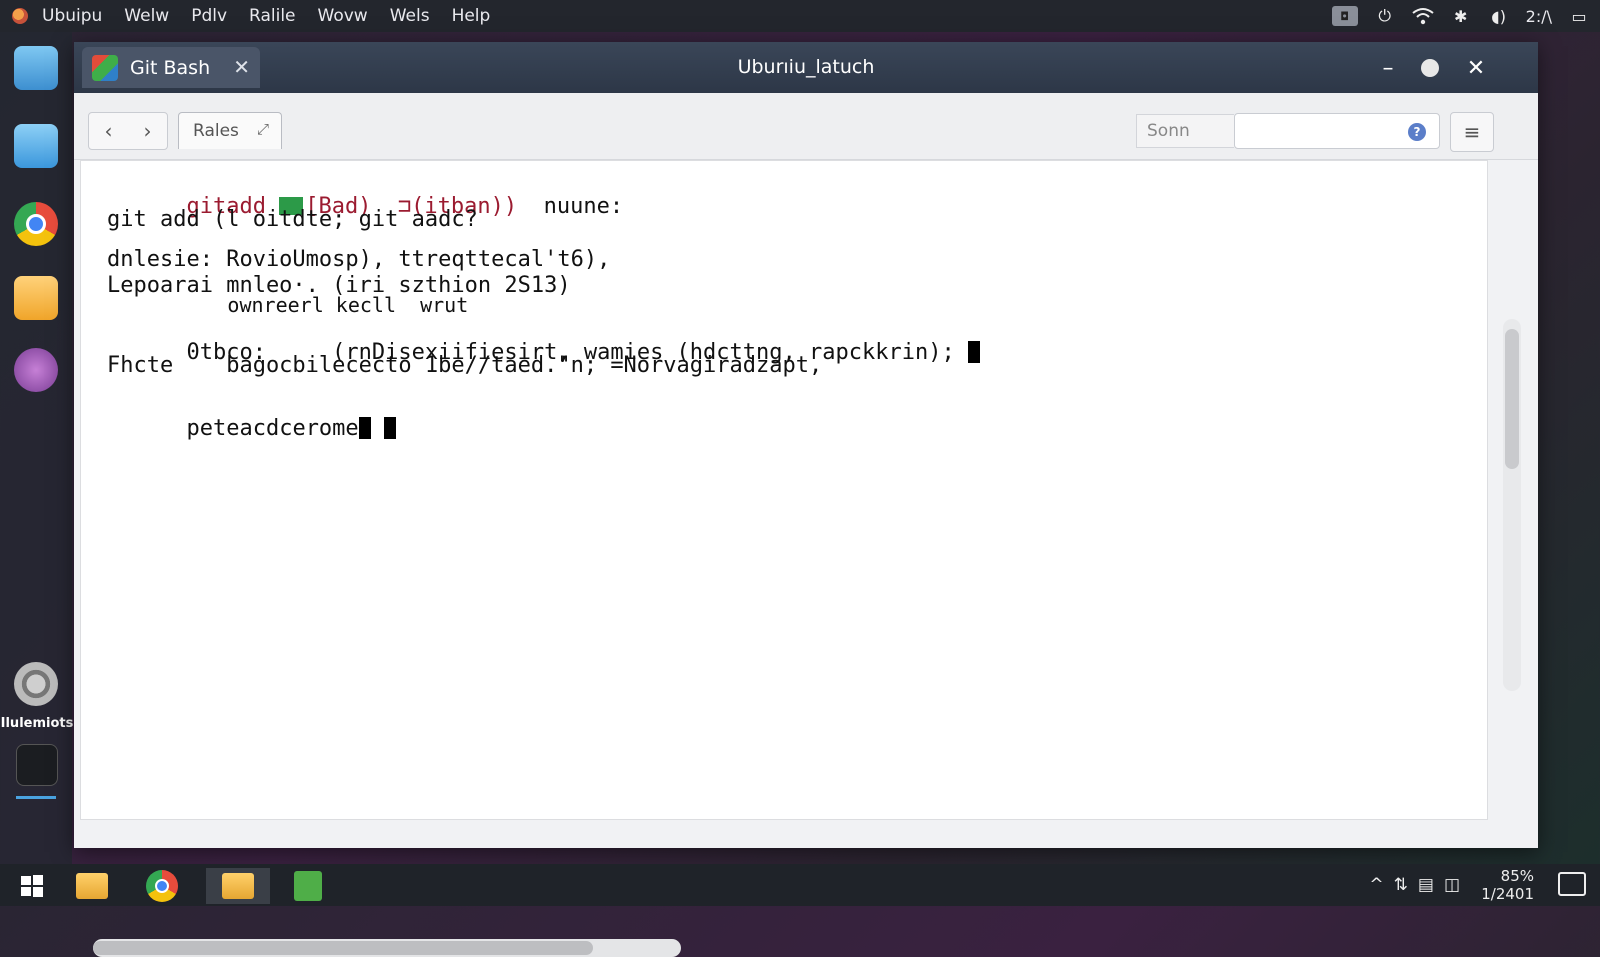  I want to click on vertical-scroll-thumb, so click(1512, 399).